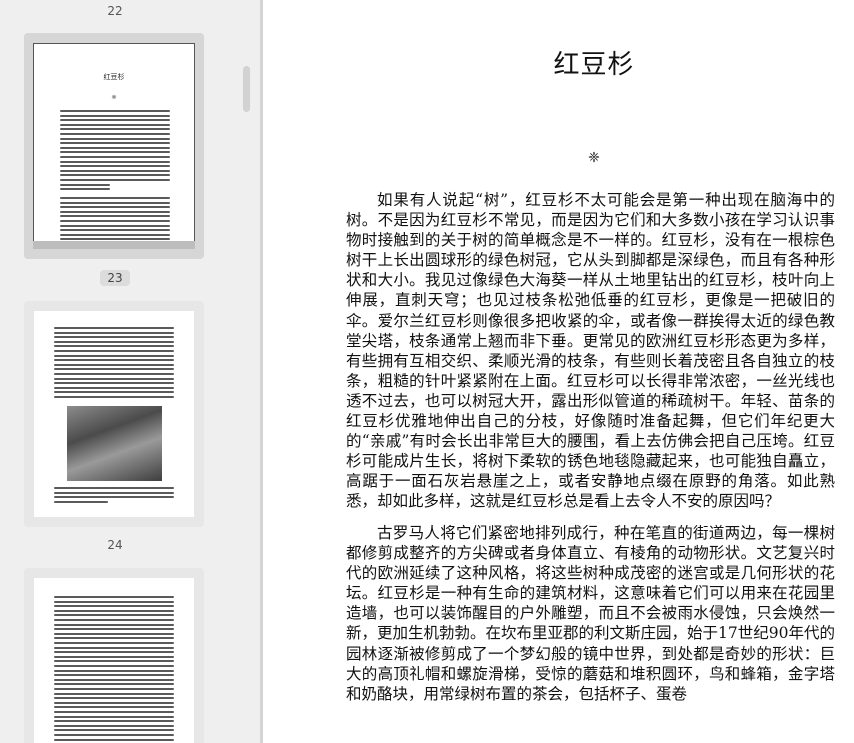  I want to click on page-number-23: 23, so click(115, 278).